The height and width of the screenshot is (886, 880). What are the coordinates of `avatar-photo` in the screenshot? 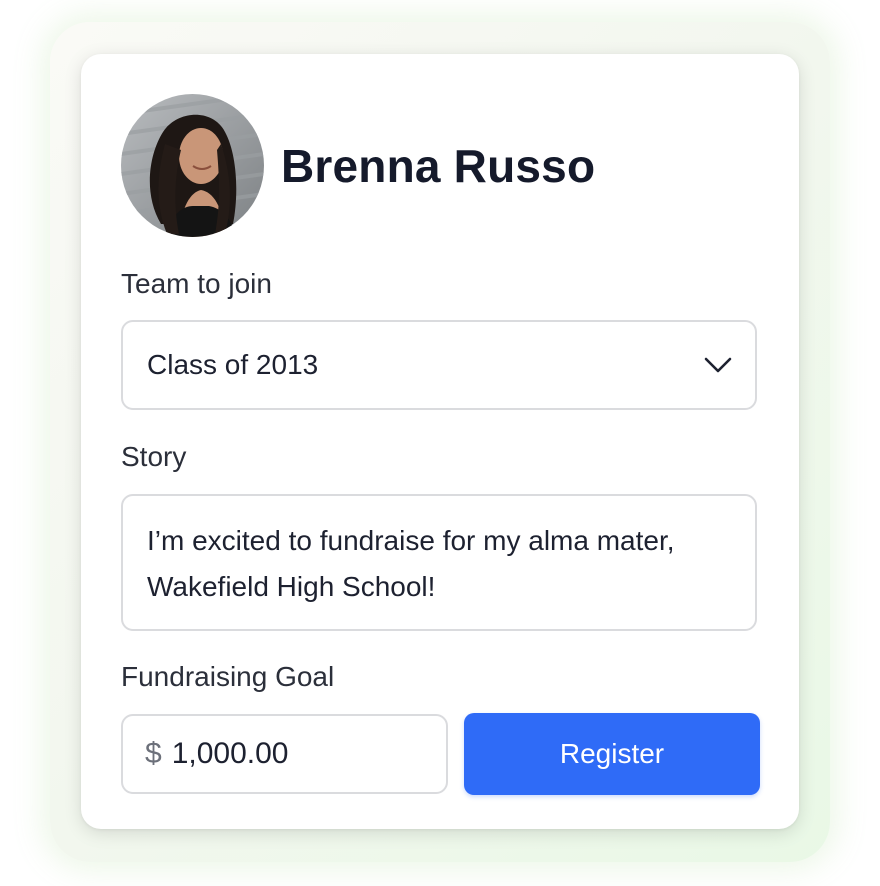 It's located at (192, 165).